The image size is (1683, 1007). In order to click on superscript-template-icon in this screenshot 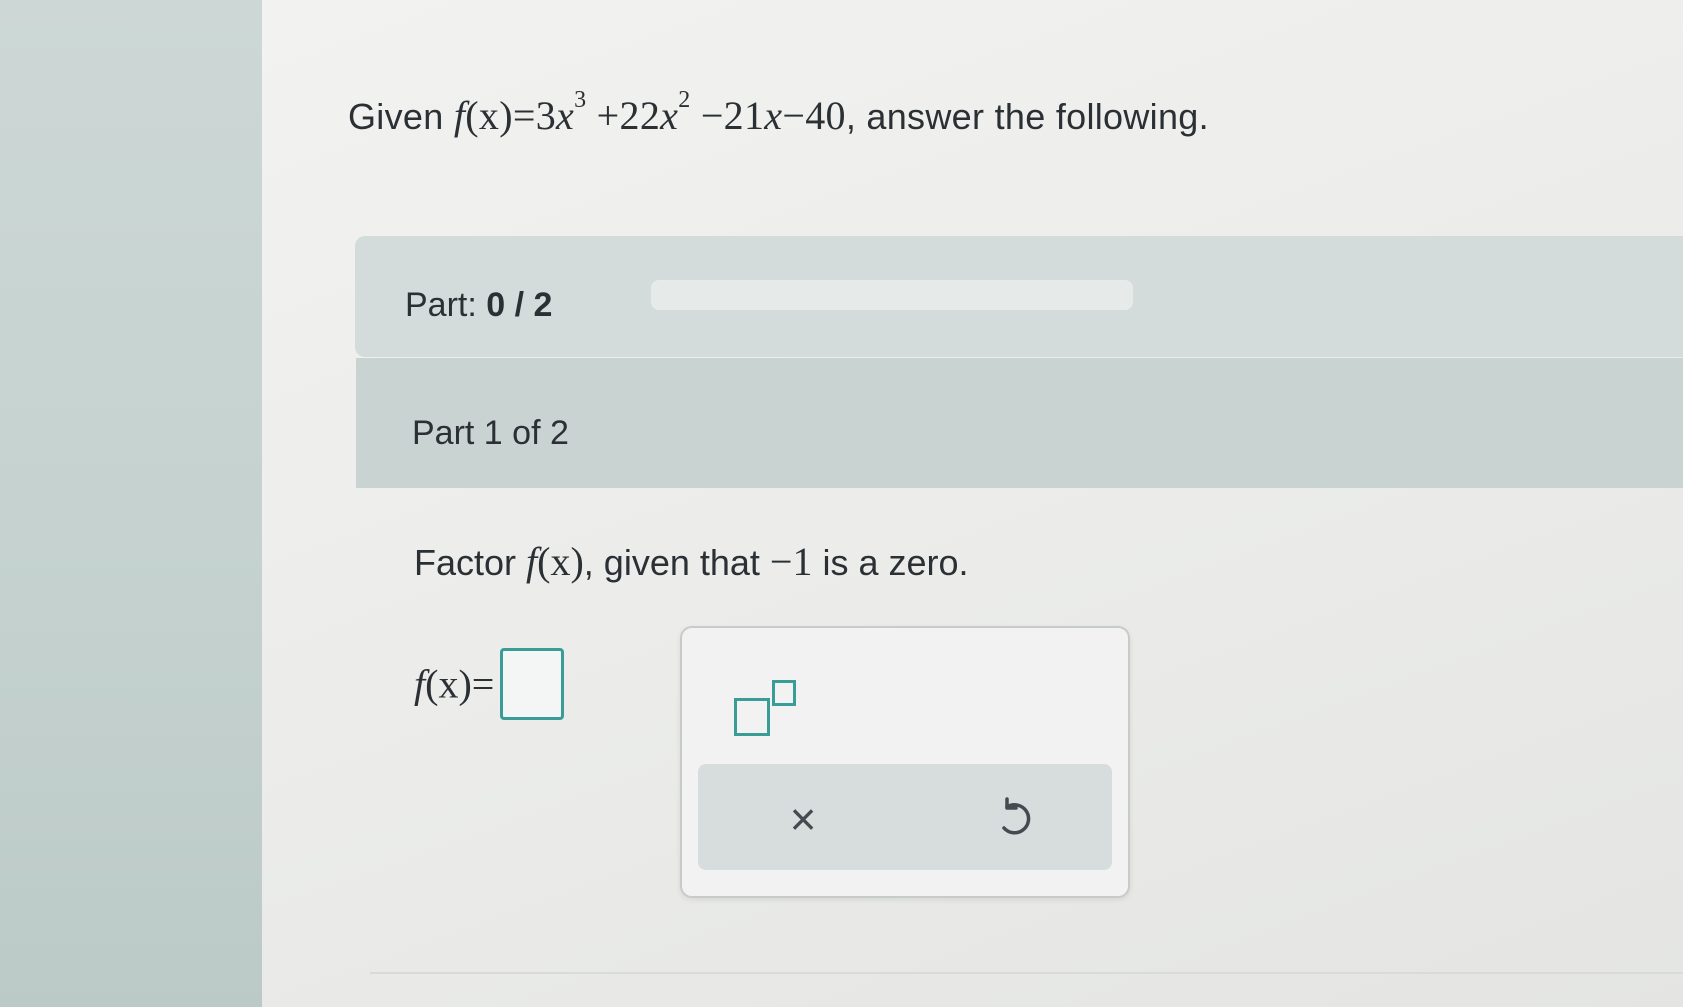, I will do `click(770, 710)`.